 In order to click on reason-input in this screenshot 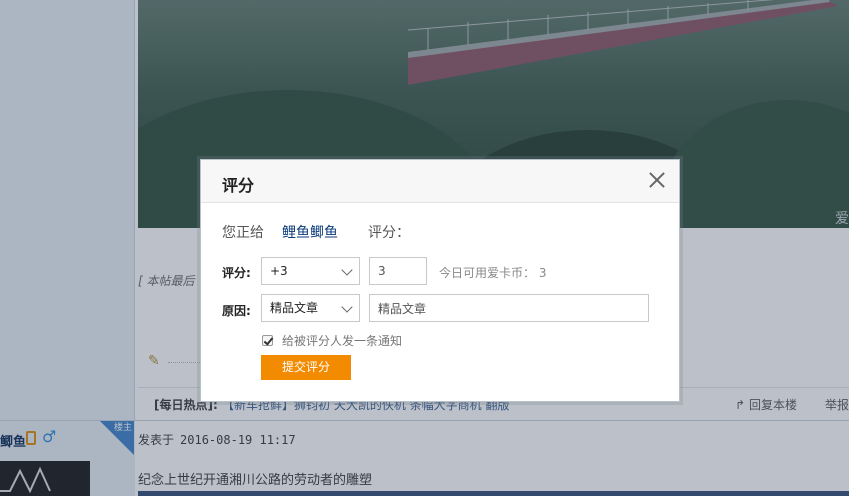, I will do `click(509, 308)`.